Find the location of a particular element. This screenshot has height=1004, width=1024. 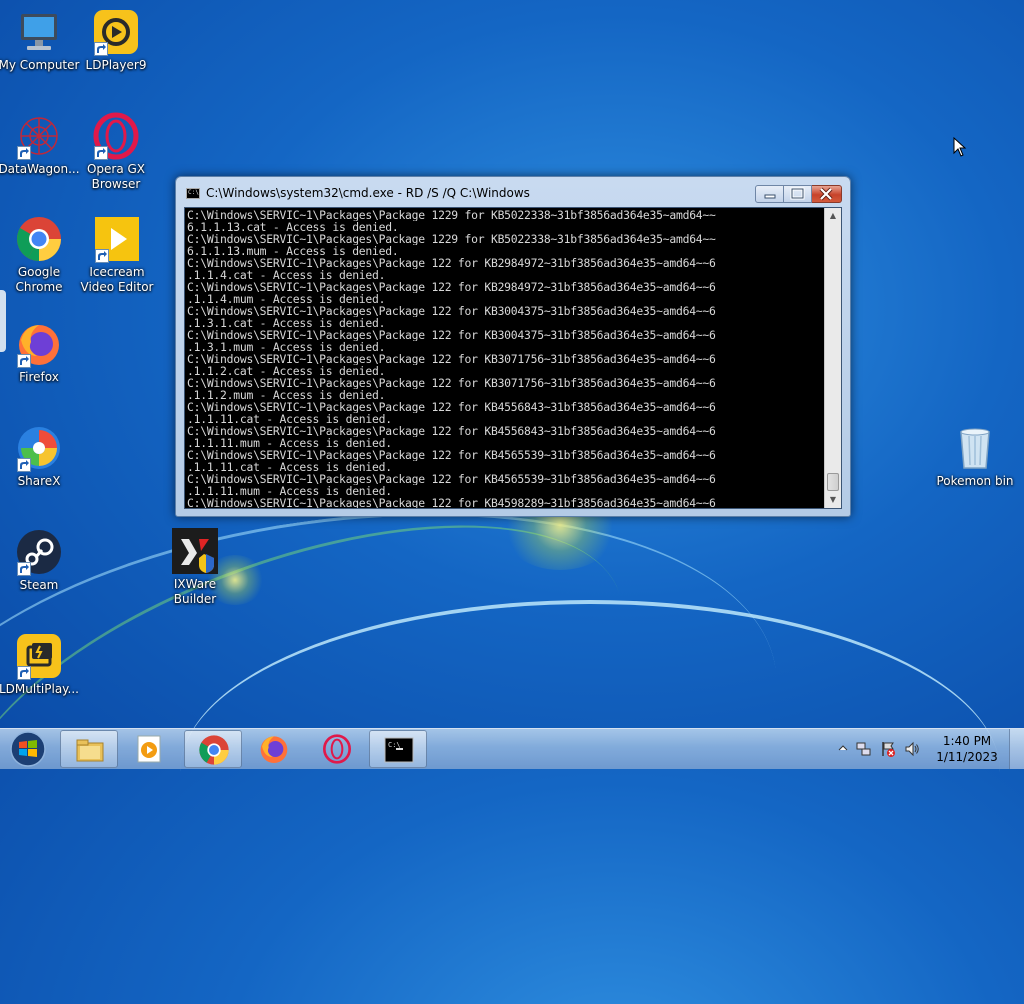

console-line: .1.3.1.cat - Access is denied. is located at coordinates (286, 323).